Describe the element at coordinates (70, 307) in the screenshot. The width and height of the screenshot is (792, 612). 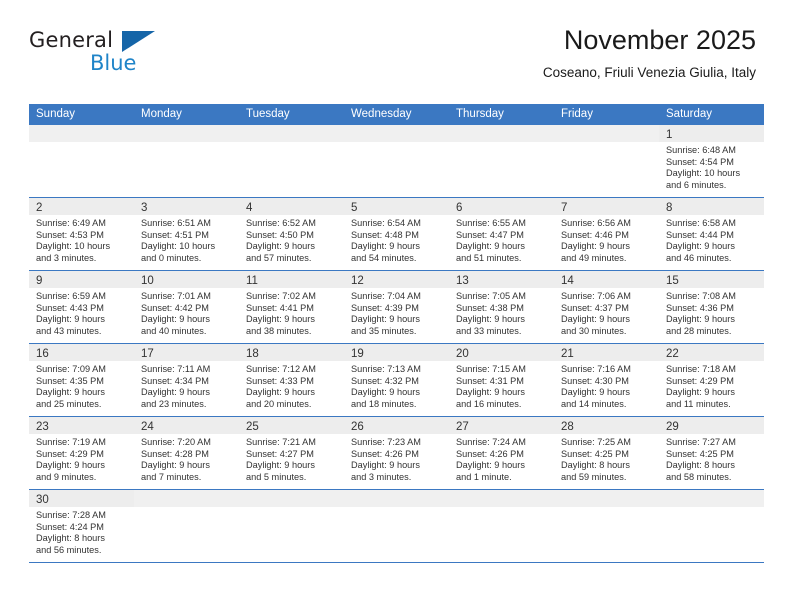
I see `sunset-text: Sunset: 4:43 PM` at that location.